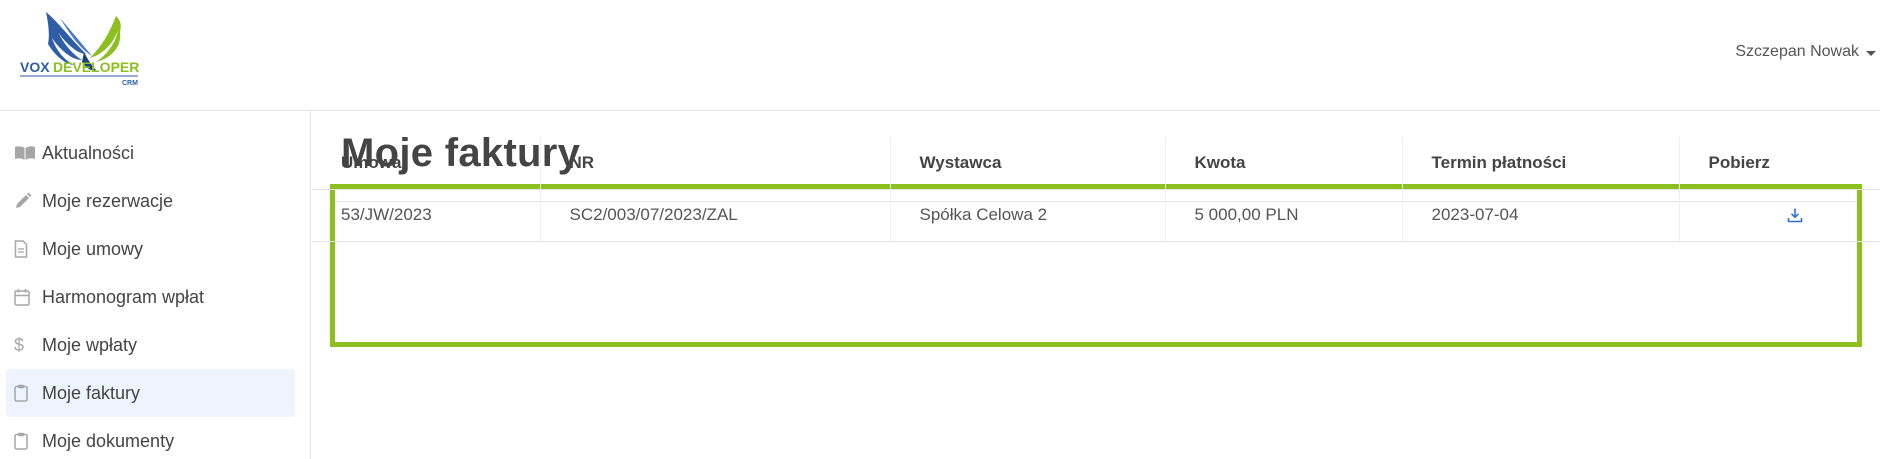 Image resolution: width=1880 pixels, height=459 pixels. I want to click on voxdeveloper-logo: VOX DEVELOPER CRM, so click(95, 53).